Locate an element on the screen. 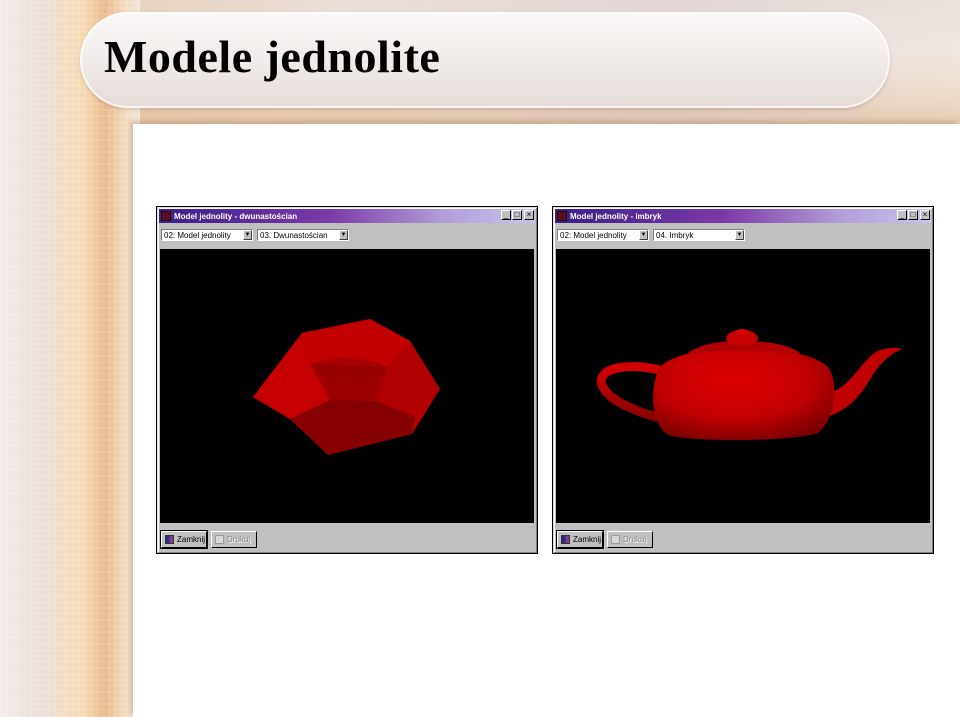 This screenshot has width=960, height=717. window-titlebar: Model jednolity - imbryk _ □ × is located at coordinates (743, 216).